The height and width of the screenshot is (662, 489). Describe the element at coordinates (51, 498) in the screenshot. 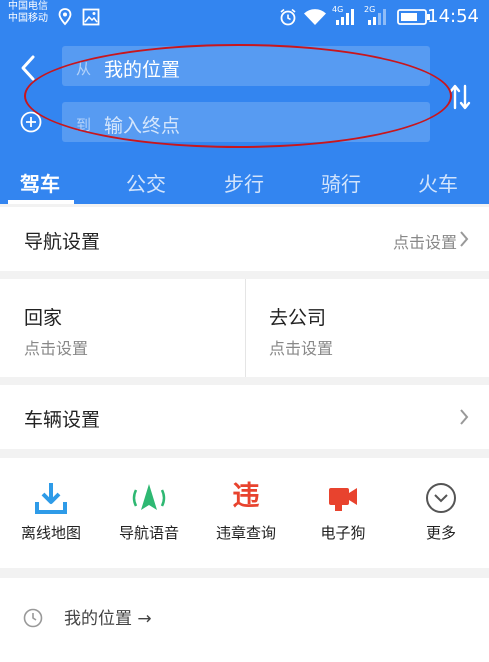

I see `download-icon` at that location.